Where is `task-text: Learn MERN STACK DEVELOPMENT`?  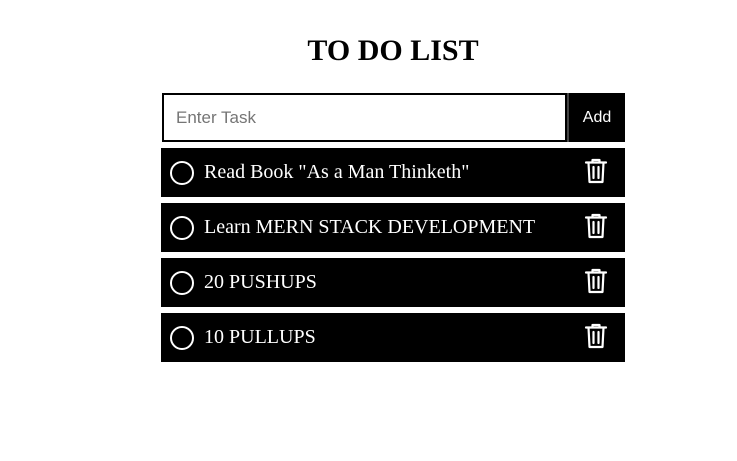
task-text: Learn MERN STACK DEVELOPMENT is located at coordinates (370, 227).